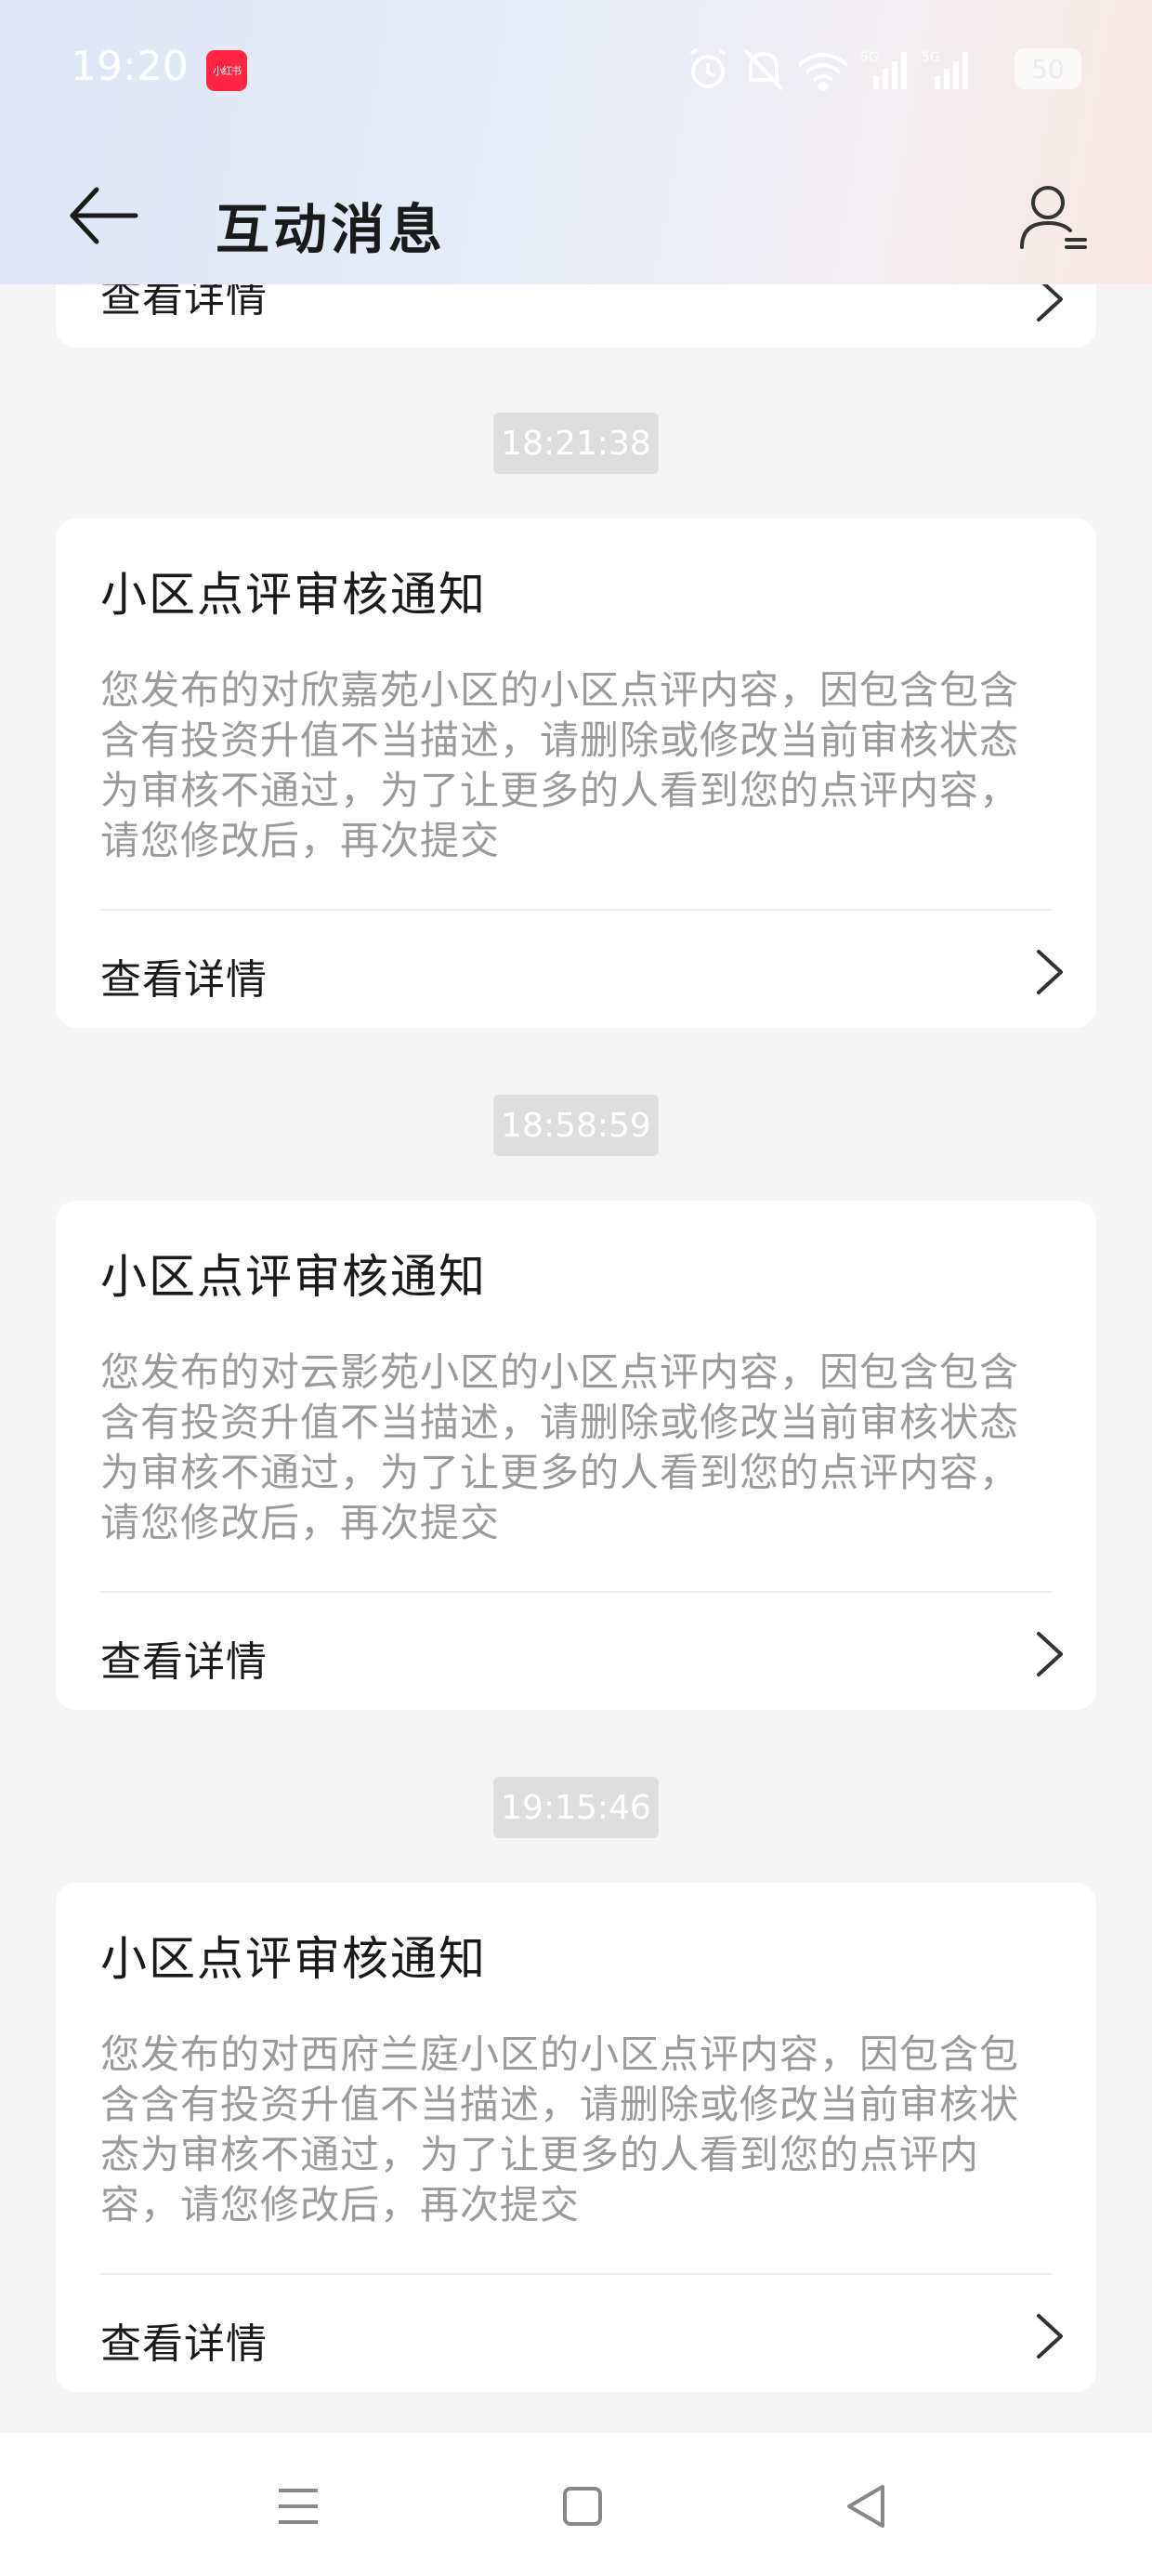 The image size is (1152, 2576). I want to click on system-nav-bar, so click(576, 2504).